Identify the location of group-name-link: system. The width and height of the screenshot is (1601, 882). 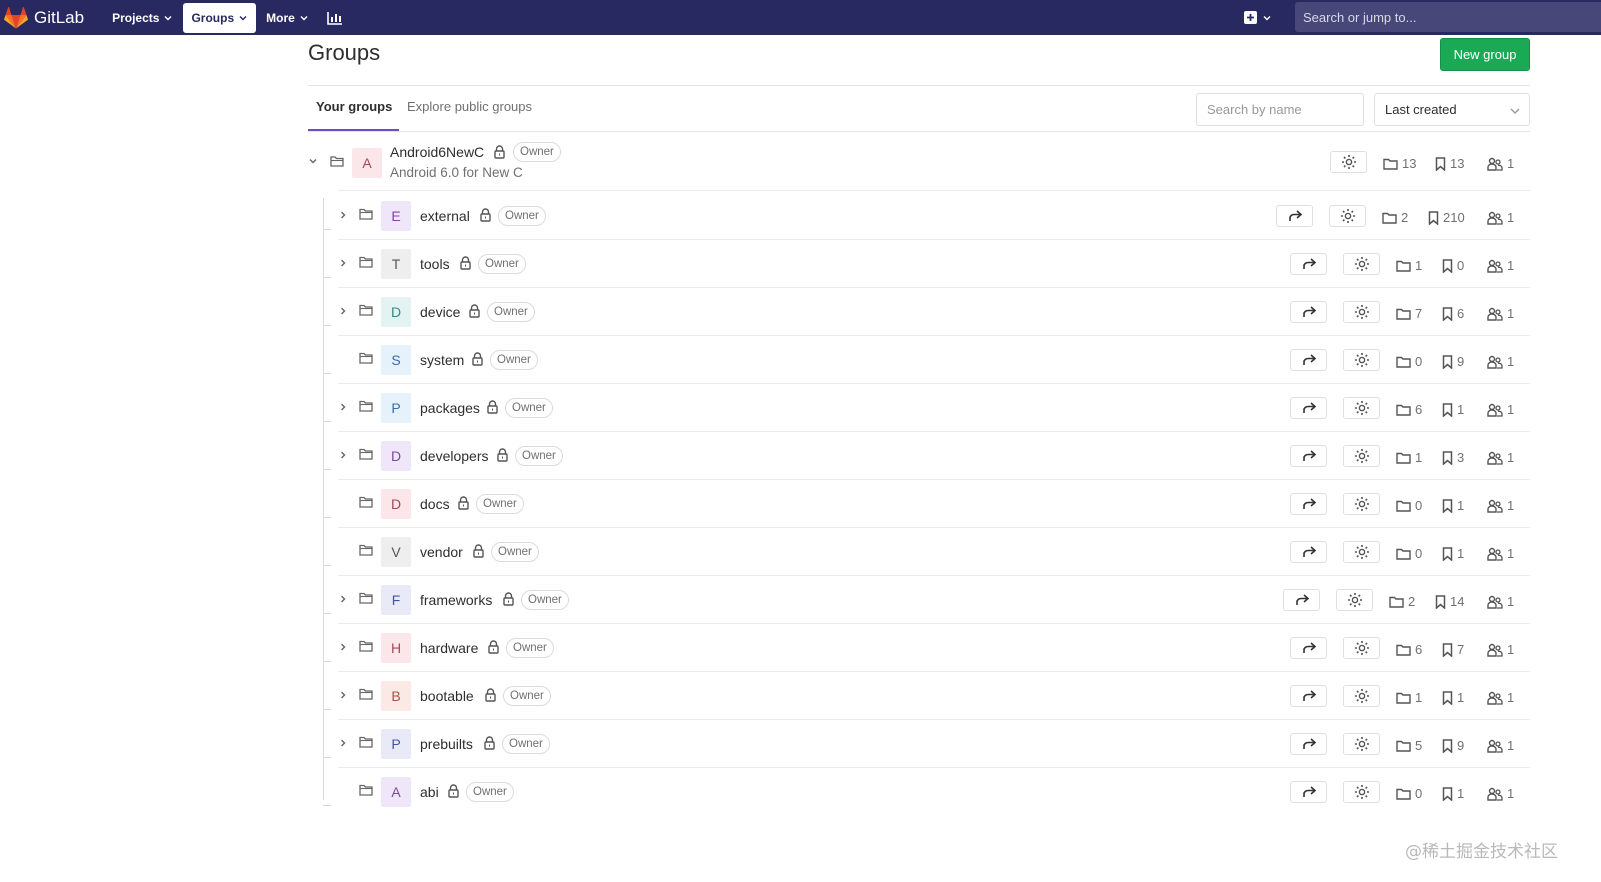
(442, 360).